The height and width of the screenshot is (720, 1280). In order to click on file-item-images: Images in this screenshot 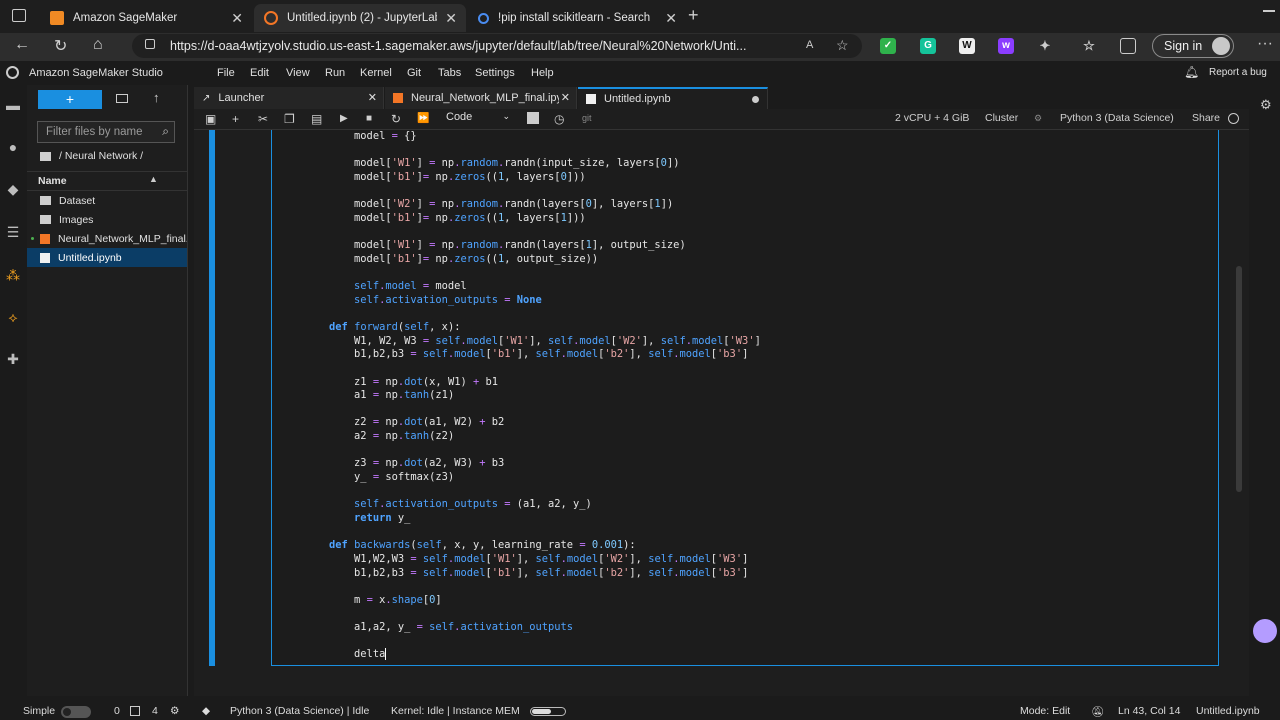, I will do `click(107, 219)`.